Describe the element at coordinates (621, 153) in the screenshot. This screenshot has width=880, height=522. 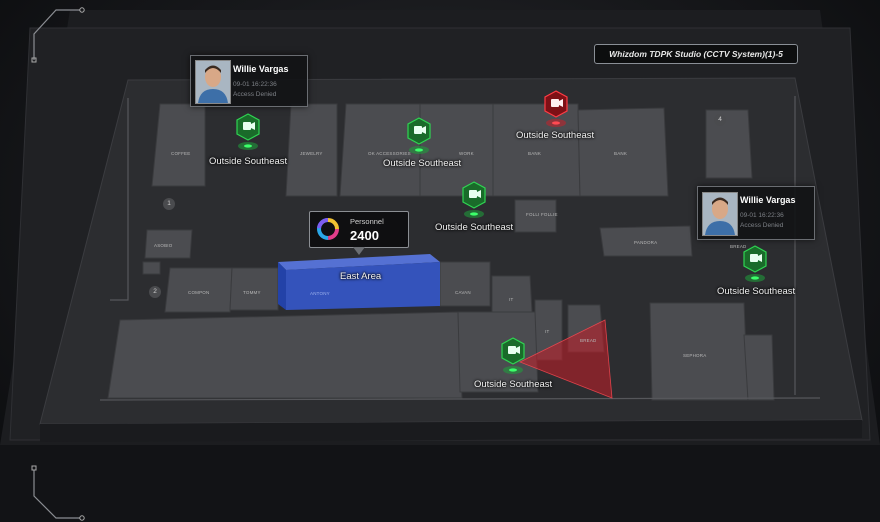
I see `shop-label-bank-2: BANK` at that location.